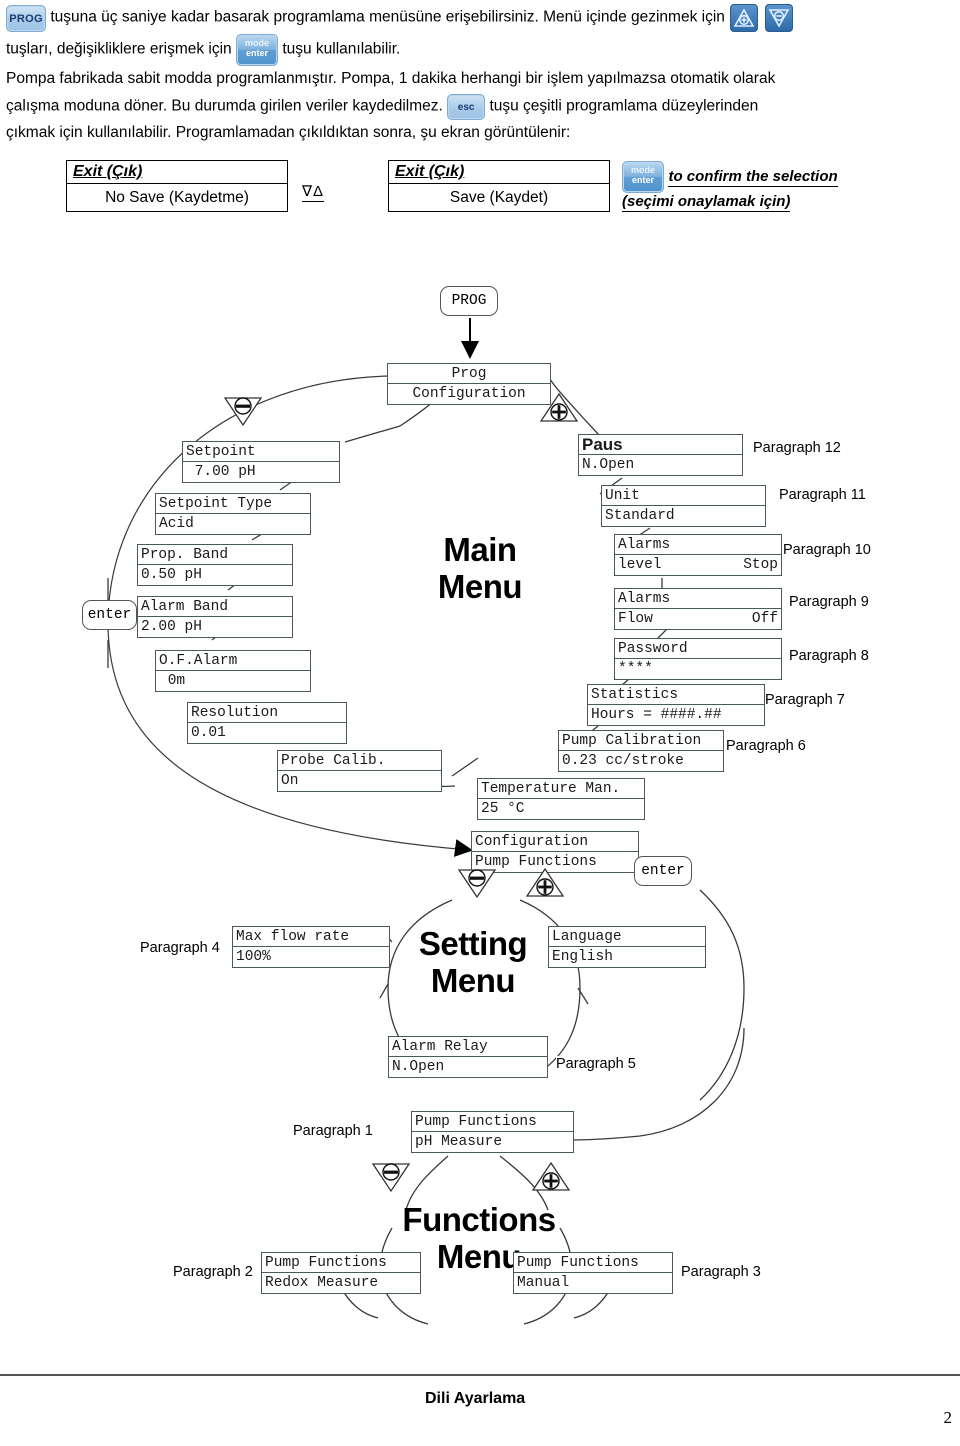  I want to click on mode-enter-key-icon-2: mode enter, so click(643, 177).